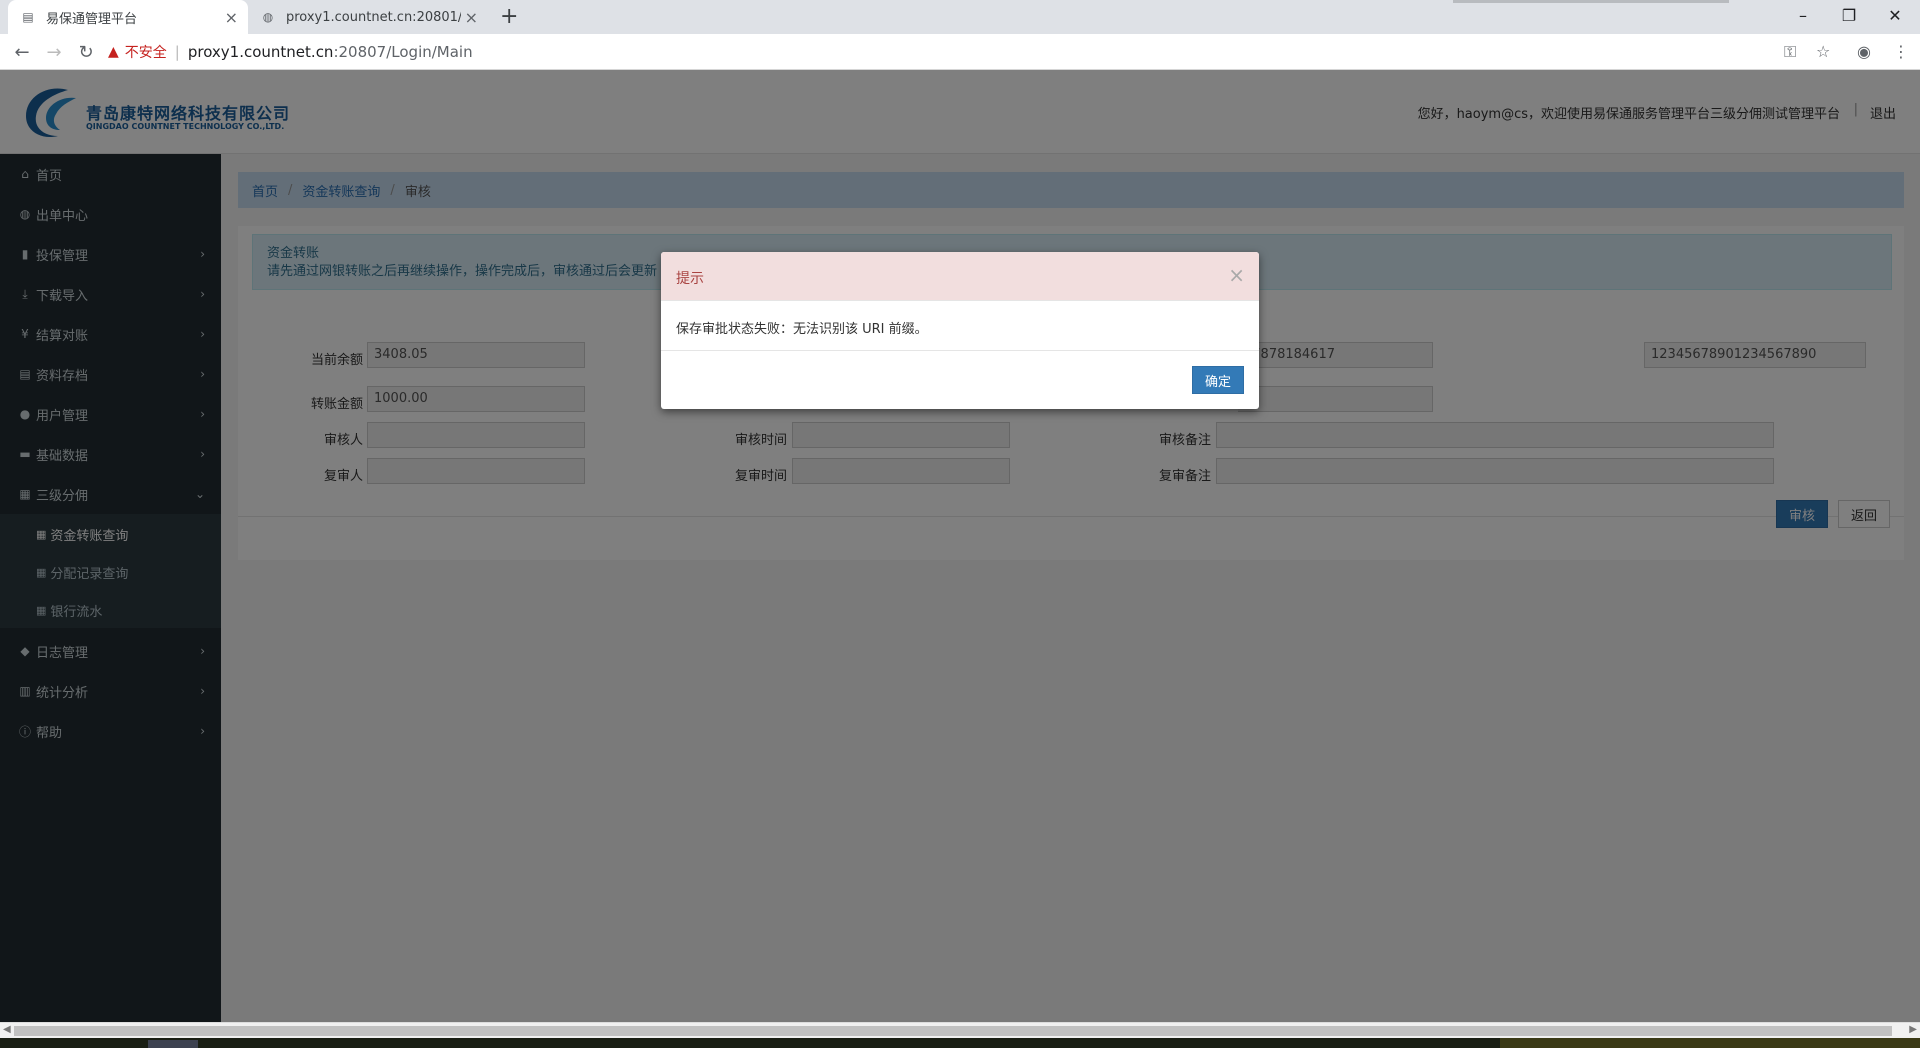 Image resolution: width=1920 pixels, height=1048 pixels. I want to click on scroll-left-icon: ◀, so click(7, 1029).